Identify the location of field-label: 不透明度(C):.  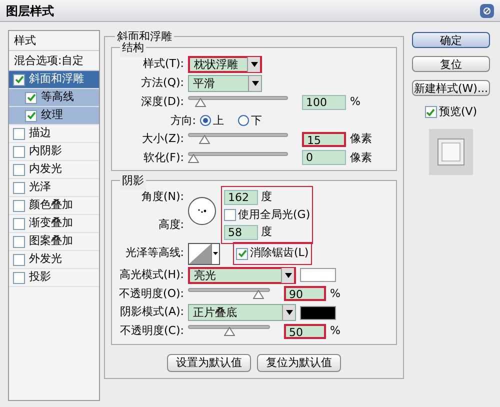
(151, 331).